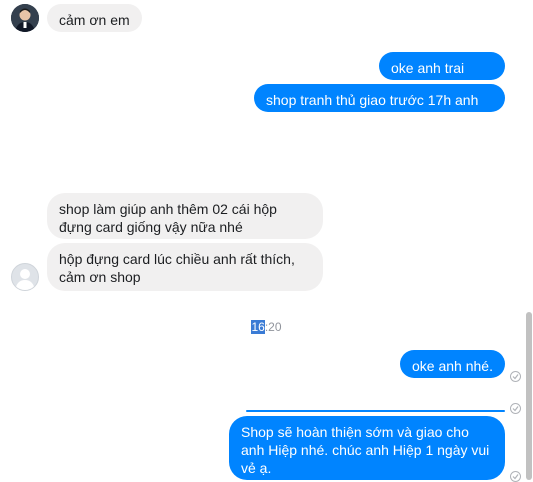 The image size is (533, 482). I want to click on sender-avatar, so click(25, 18).